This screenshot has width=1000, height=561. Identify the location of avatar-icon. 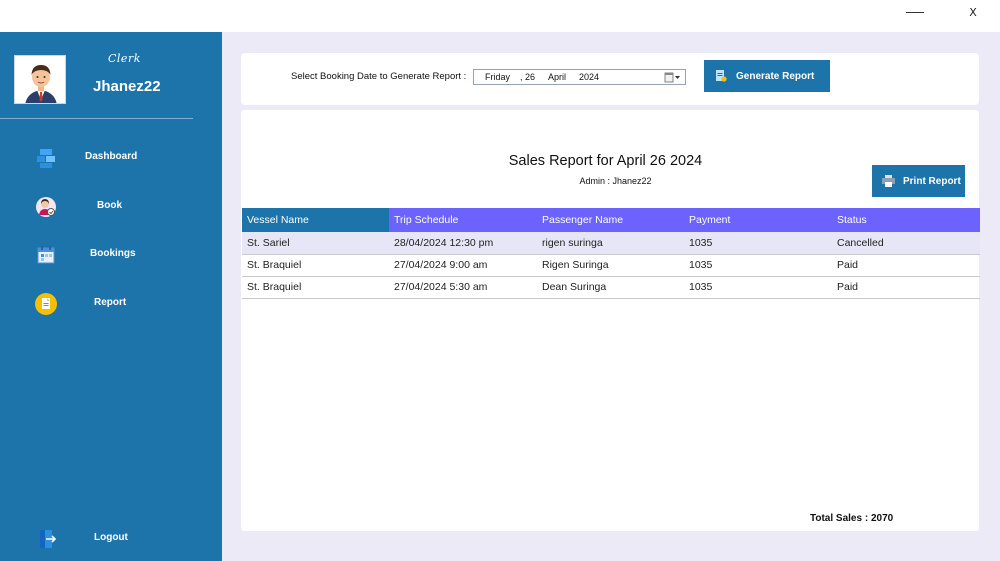
(40, 79).